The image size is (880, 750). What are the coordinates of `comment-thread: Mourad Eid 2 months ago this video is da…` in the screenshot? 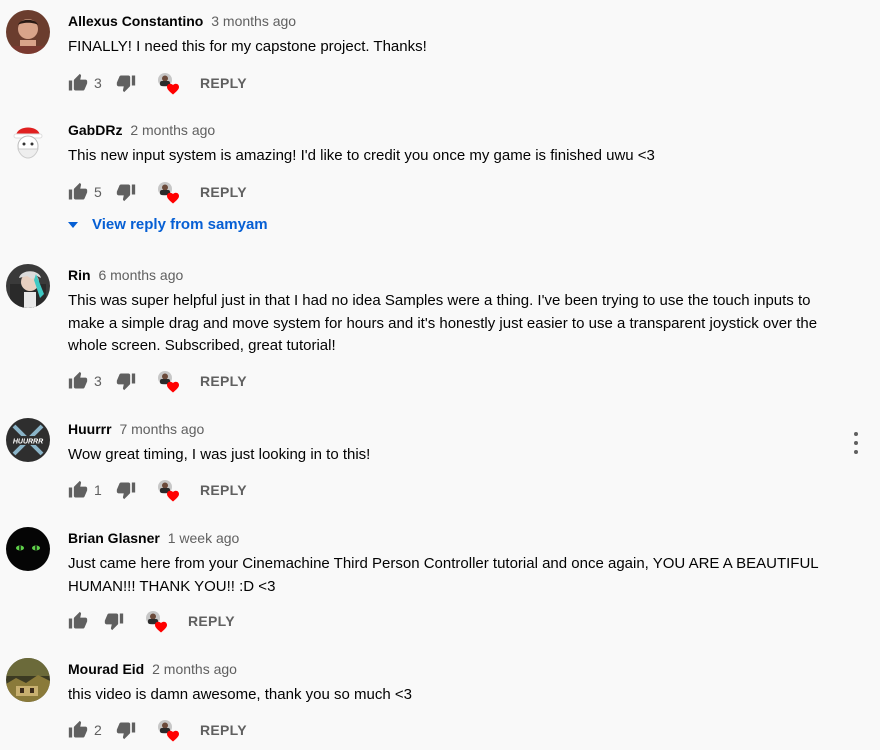 It's located at (440, 703).